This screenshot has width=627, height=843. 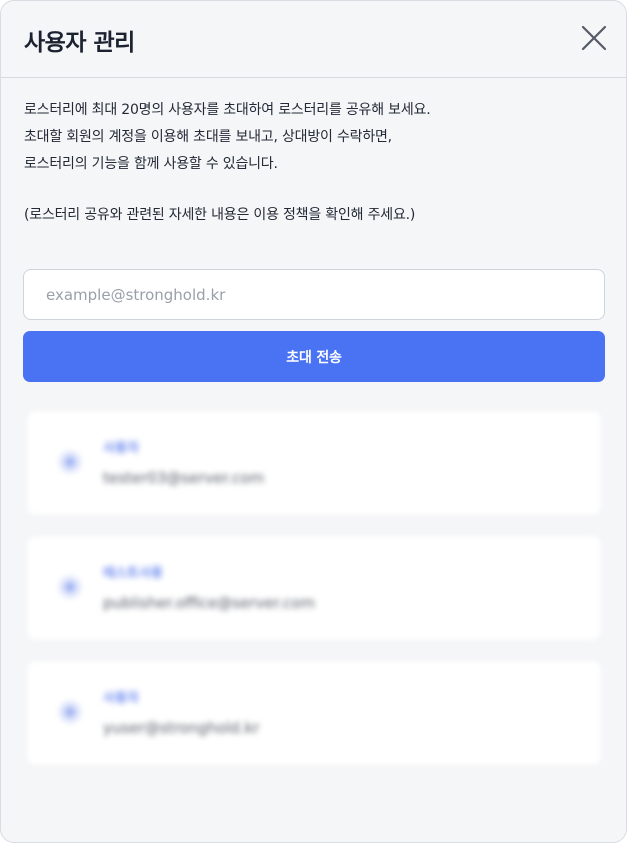 I want to click on description-line: 로스터리의 기능을 함께 사용할 수 있습니다., so click(x=151, y=164).